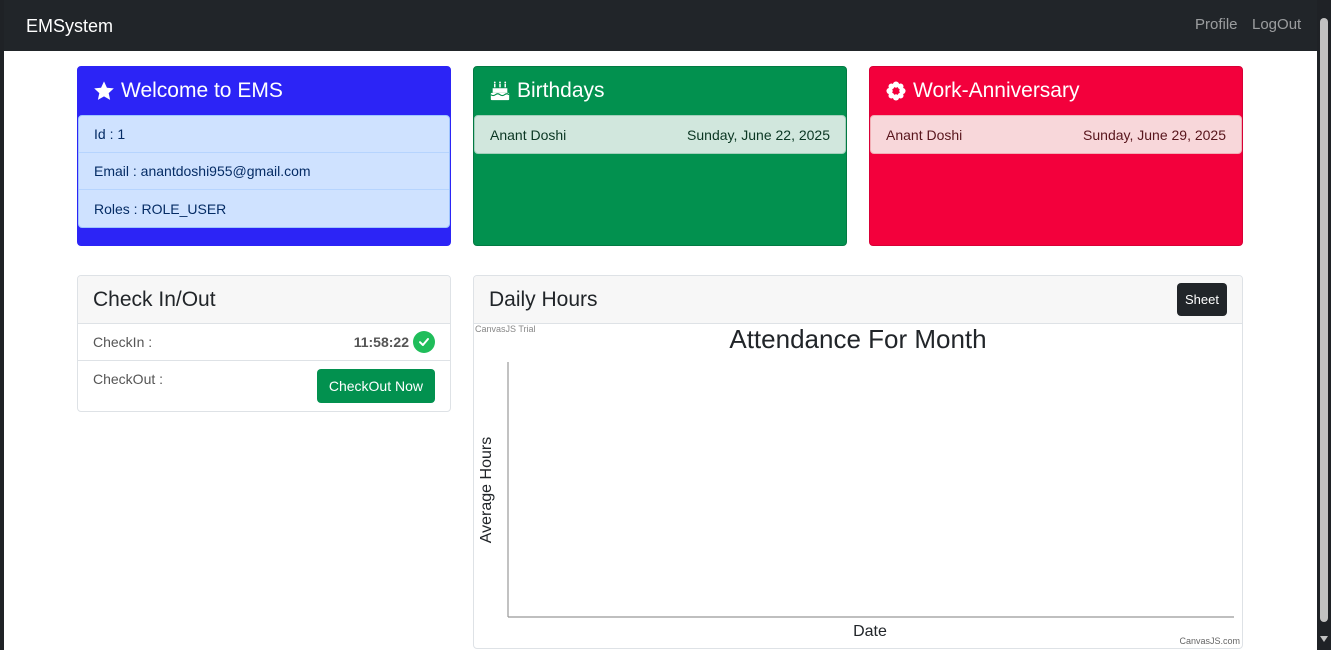 The width and height of the screenshot is (1331, 650). What do you see at coordinates (202, 90) in the screenshot?
I see `welcome-card-title: Welcome to EMS` at bounding box center [202, 90].